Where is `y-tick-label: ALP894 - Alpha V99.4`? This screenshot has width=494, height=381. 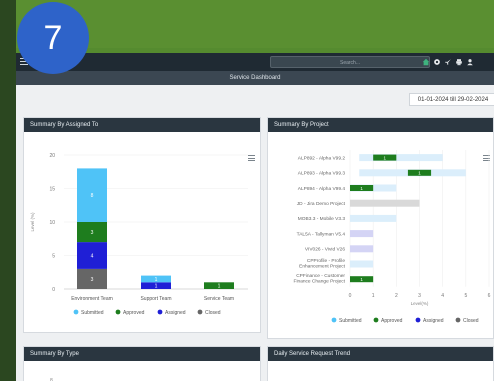
y-tick-label: ALP894 - Alpha V99.4 is located at coordinates (322, 189).